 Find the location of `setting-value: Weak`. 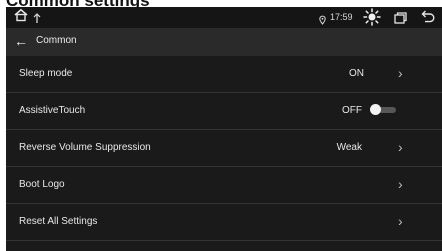

setting-value: Weak is located at coordinates (349, 147).